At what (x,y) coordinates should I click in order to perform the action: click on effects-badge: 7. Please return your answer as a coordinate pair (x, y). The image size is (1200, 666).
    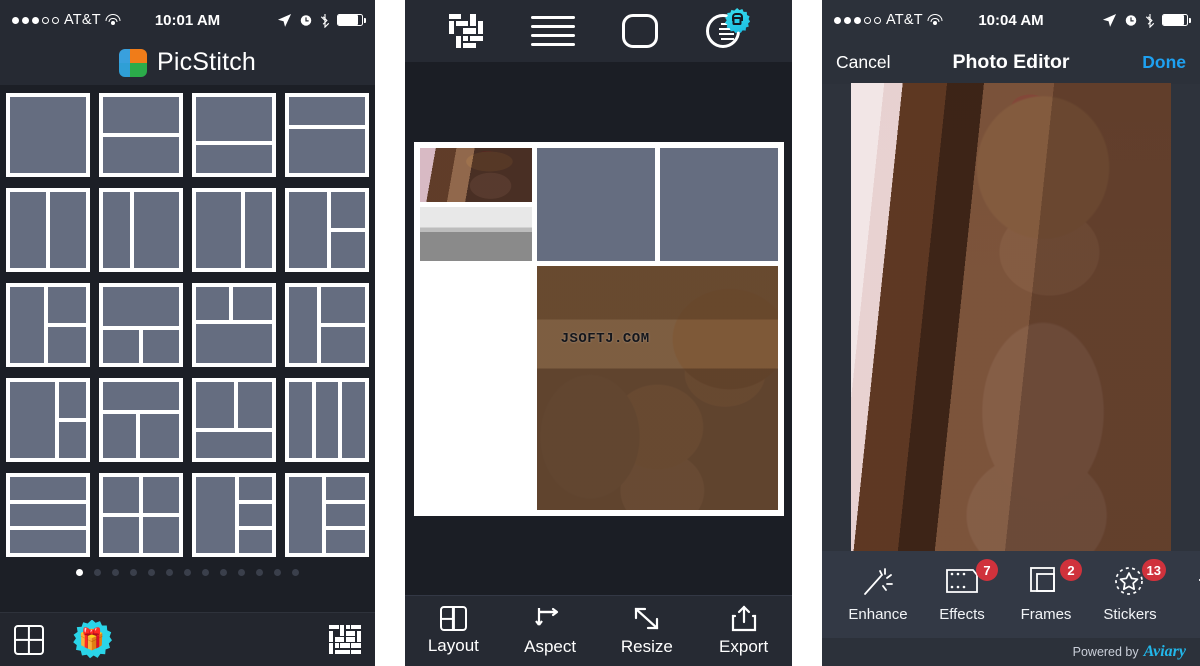
    Looking at the image, I should click on (987, 570).